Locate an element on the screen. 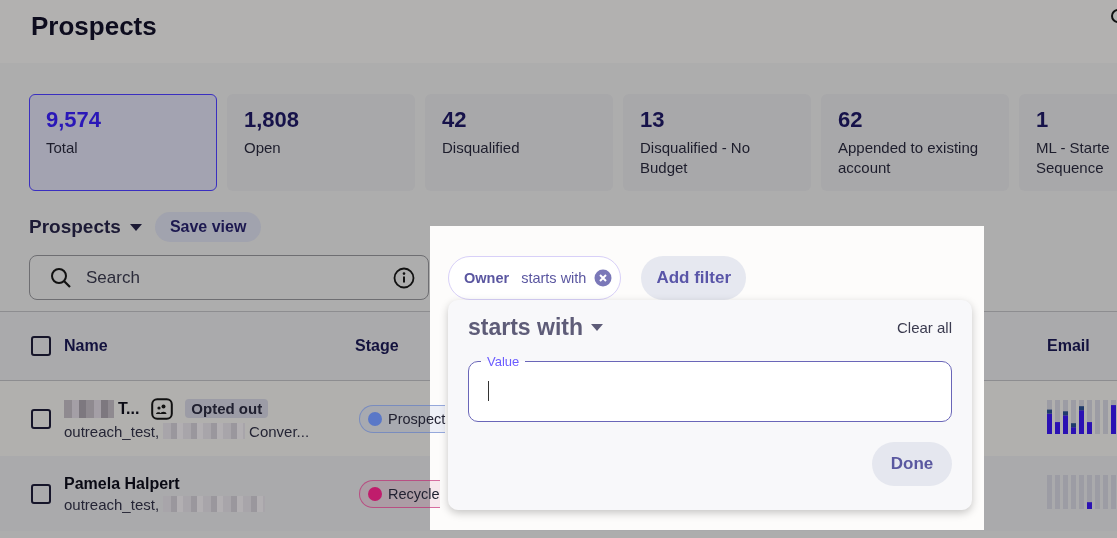  stat-label: ML - Starte Sequence is located at coordinates (1073, 158).